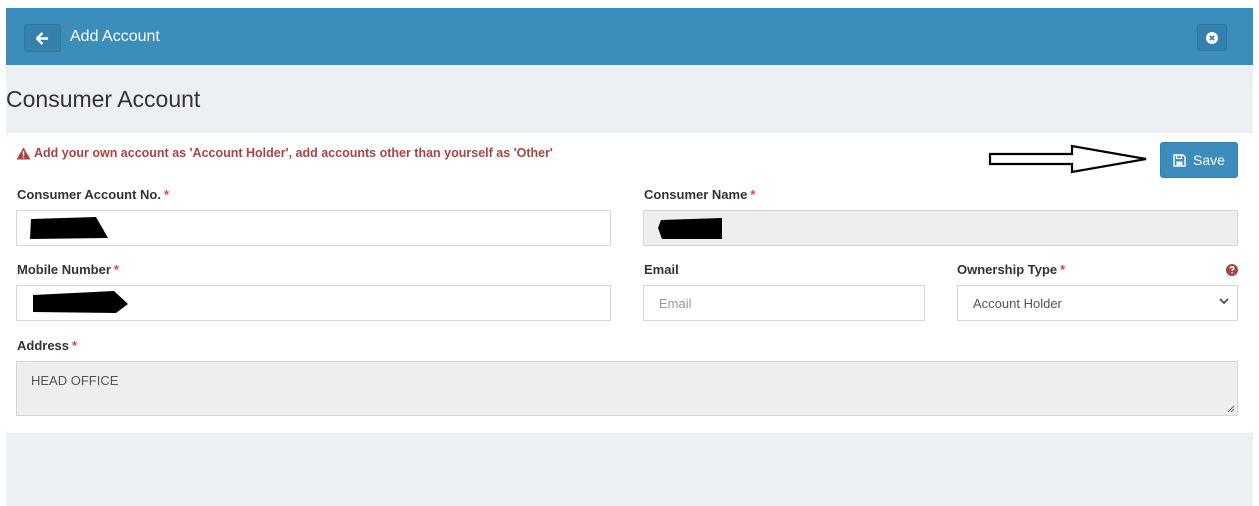 This screenshot has height=506, width=1259. I want to click on ownership-type-select: Account Holder, so click(1097, 303).